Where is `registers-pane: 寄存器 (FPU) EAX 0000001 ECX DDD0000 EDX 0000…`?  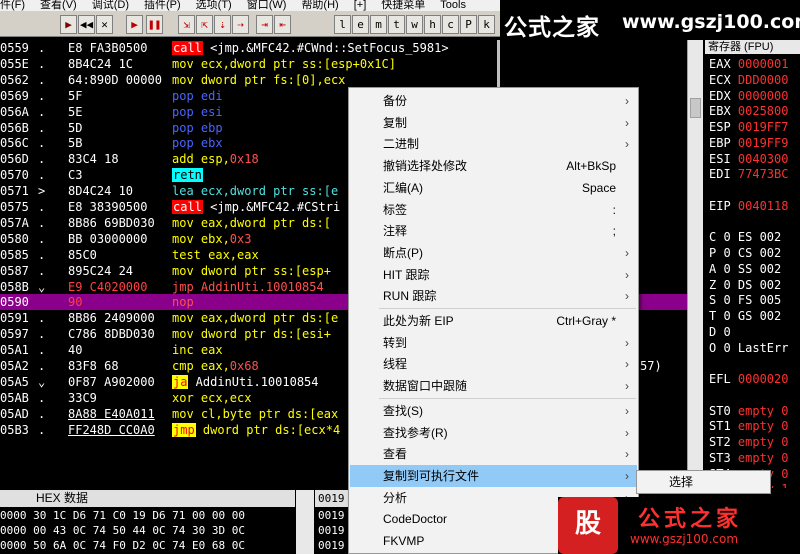
registers-pane: 寄存器 (FPU) EAX 0000001 ECX DDD0000 EDX 0000… is located at coordinates (752, 264).